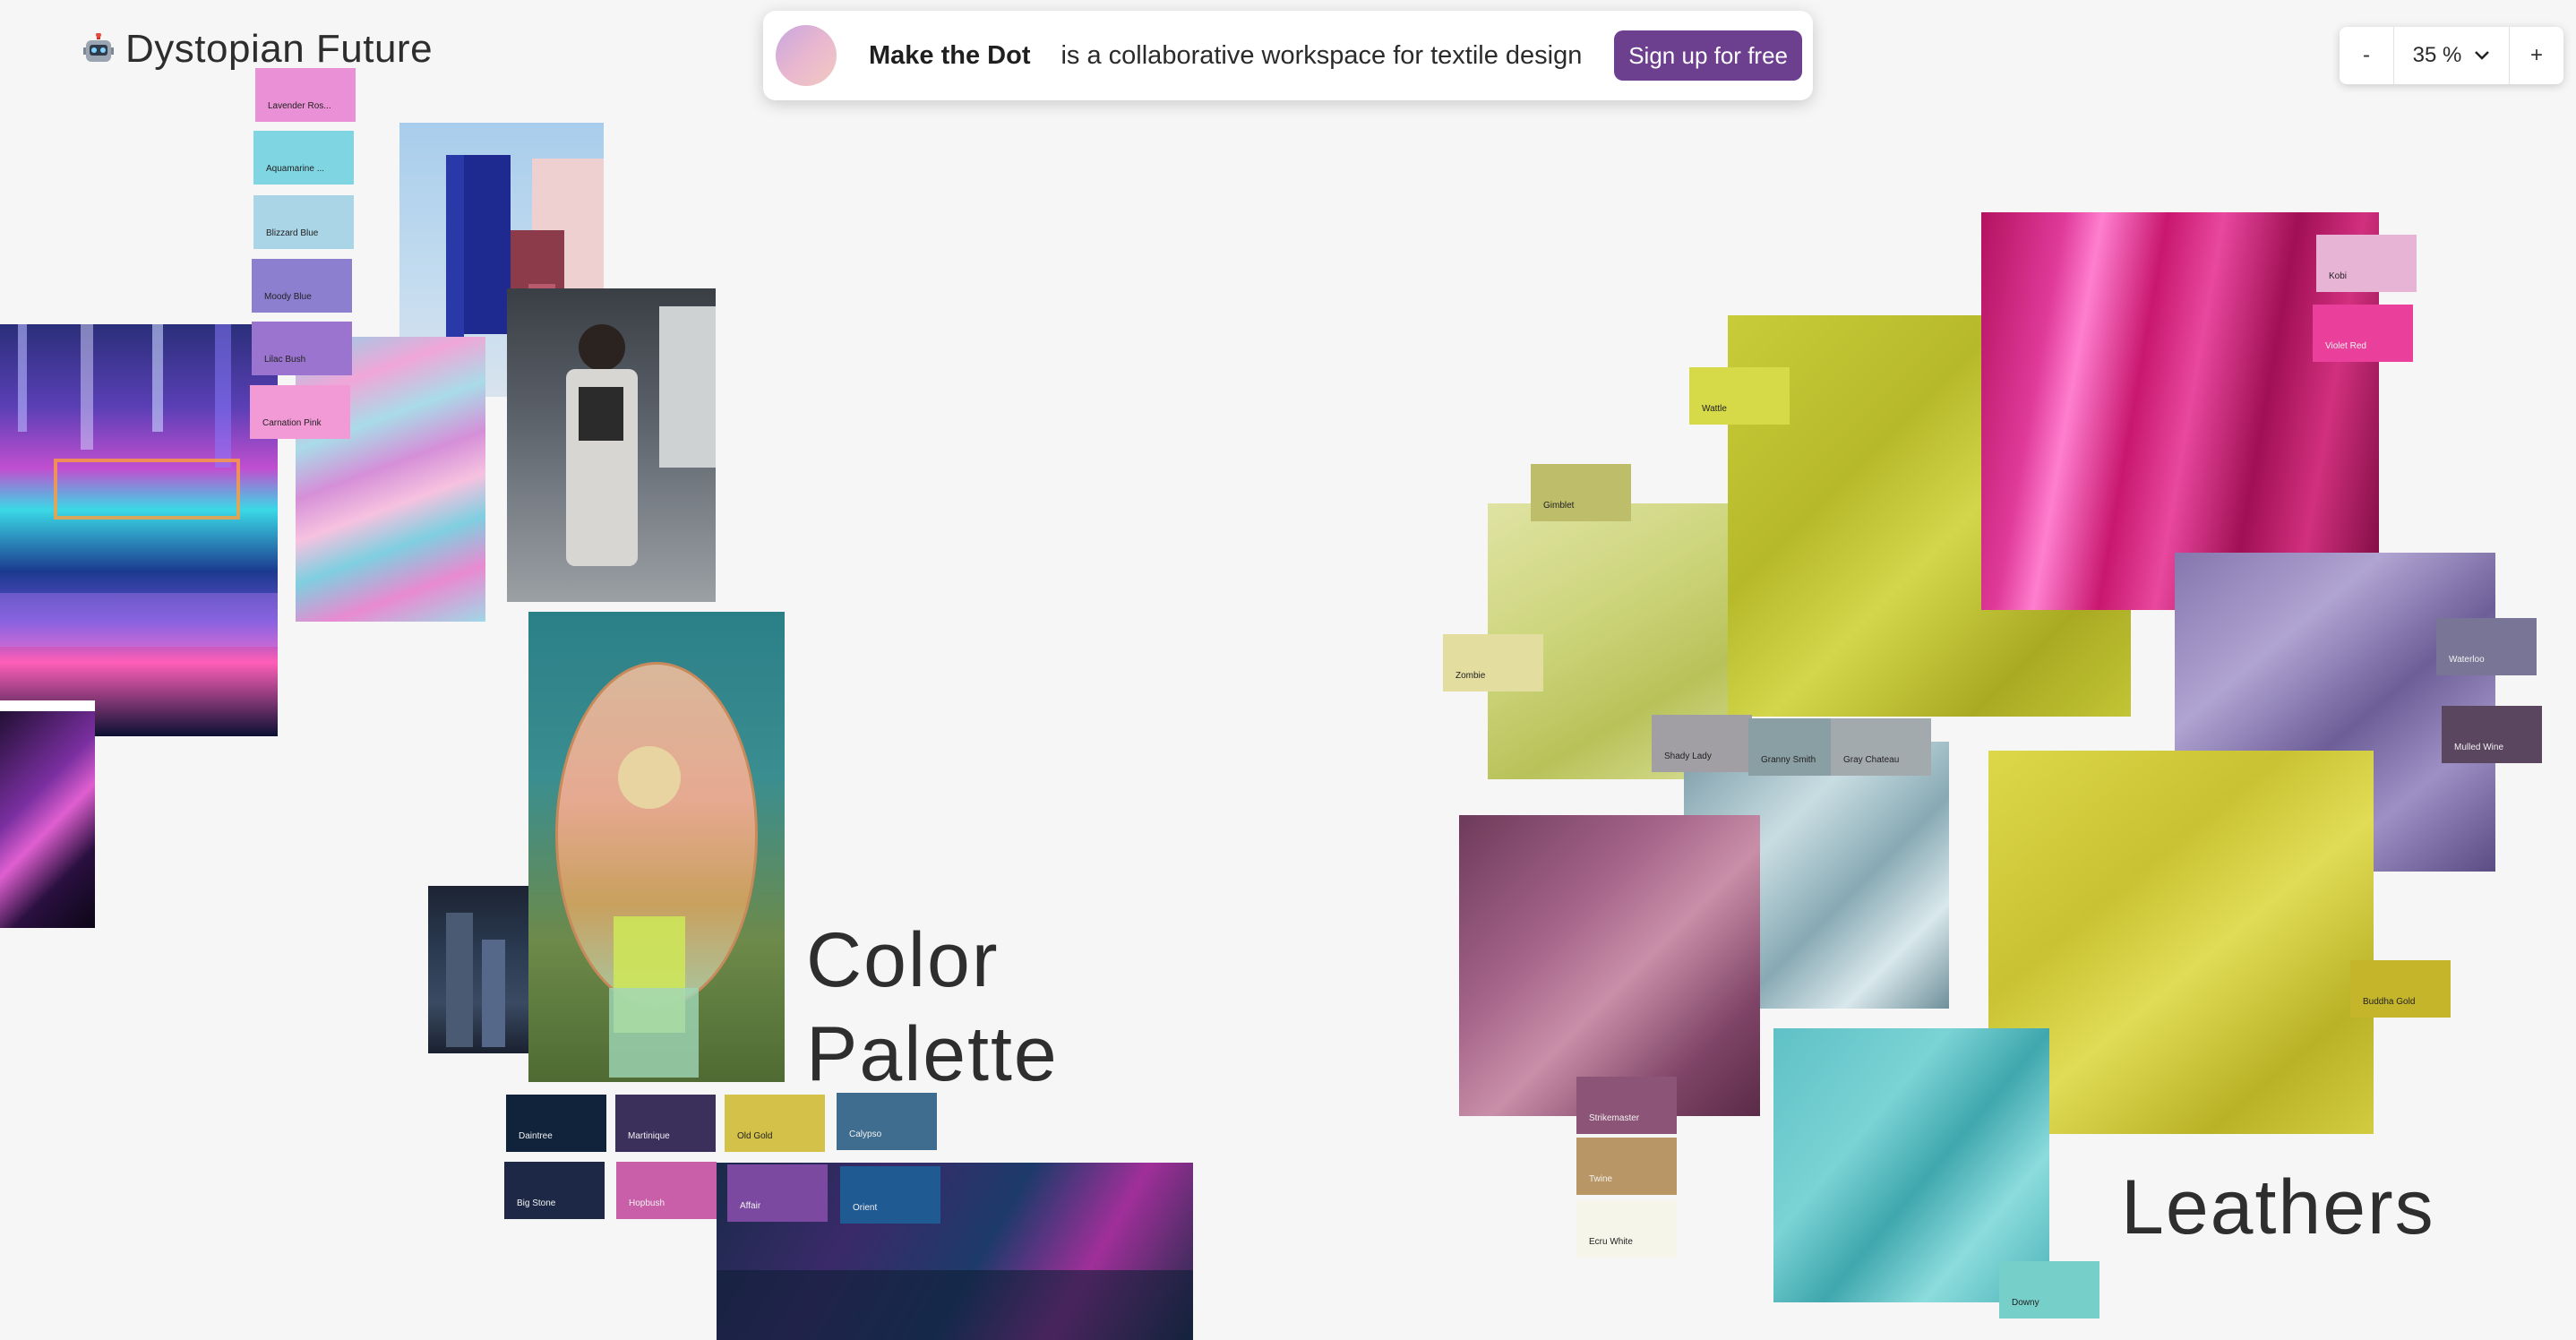  What do you see at coordinates (1581, 492) in the screenshot?
I see `swatch-gimblet: Gimblet` at bounding box center [1581, 492].